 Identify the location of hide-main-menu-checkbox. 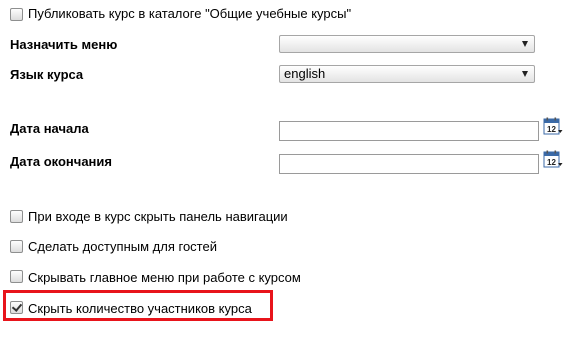
(16, 276).